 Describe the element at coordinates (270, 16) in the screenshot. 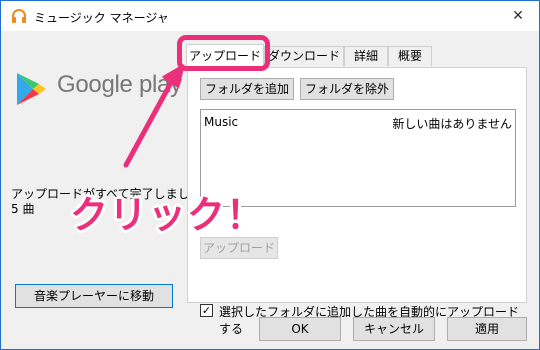

I see `title-bar: ミュージック マネージャ ✕` at that location.